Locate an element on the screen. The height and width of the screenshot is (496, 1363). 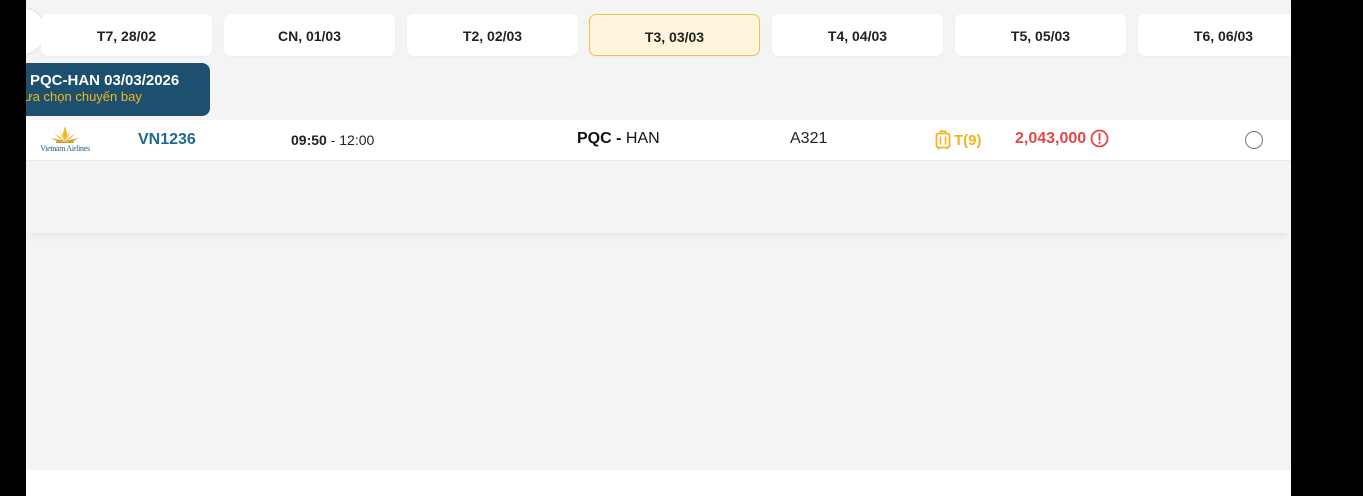
arrive-time: 12:00 is located at coordinates (357, 140).